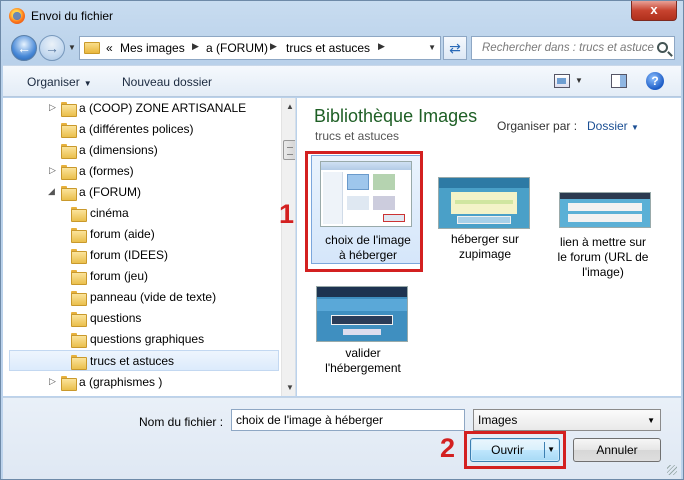 The image size is (684, 480). Describe the element at coordinates (163, 108) in the screenshot. I see `tree-item-label: a (COOP) ZONE ARTISANALE` at that location.